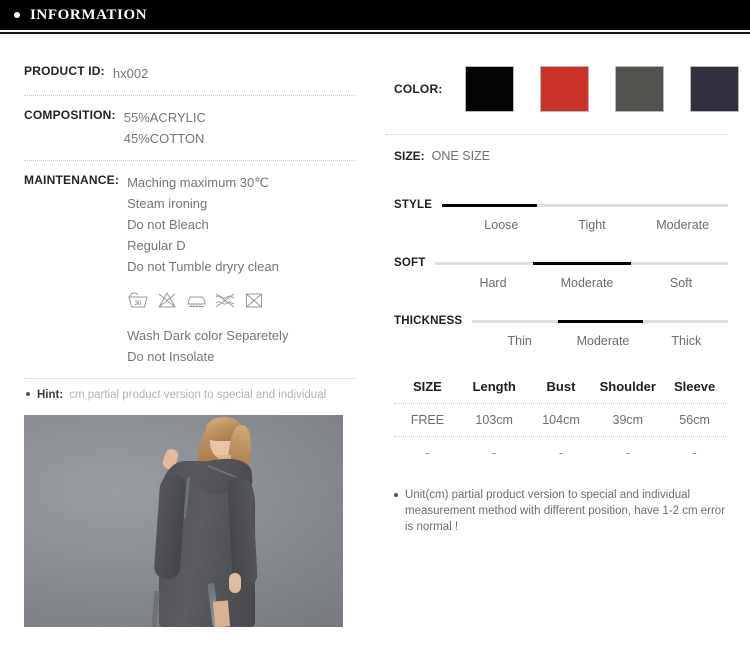 This screenshot has height=660, width=750. Describe the element at coordinates (409, 156) in the screenshot. I see `size-label: SIZE:` at that location.